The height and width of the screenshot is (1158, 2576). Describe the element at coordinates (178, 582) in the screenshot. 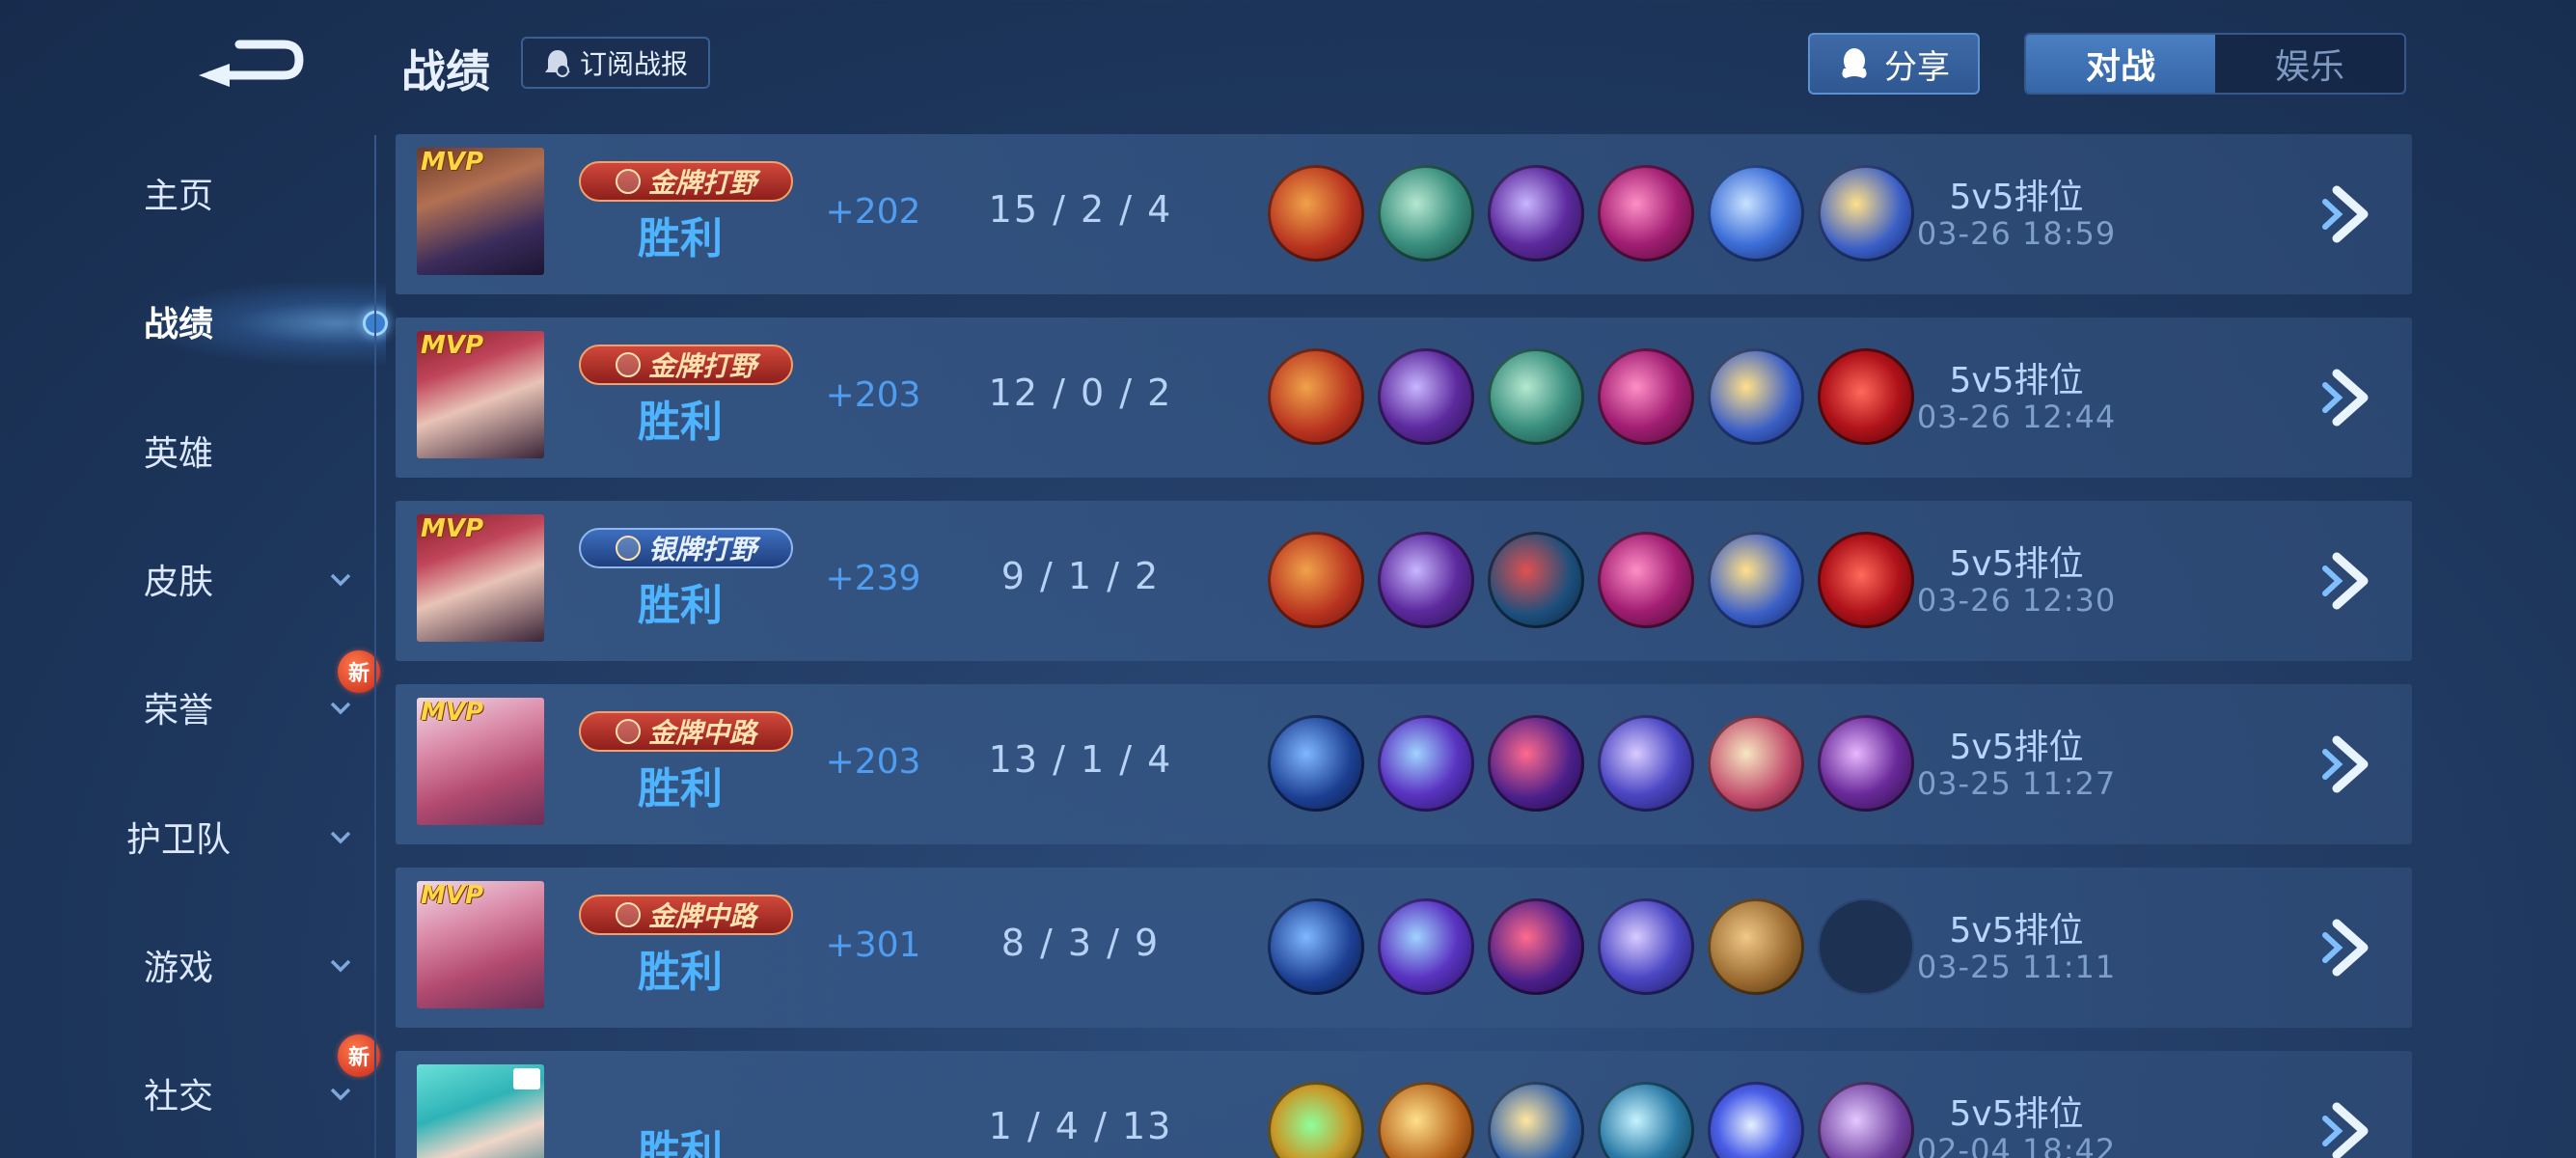

I see `sidebar-item-label: 皮肤` at that location.